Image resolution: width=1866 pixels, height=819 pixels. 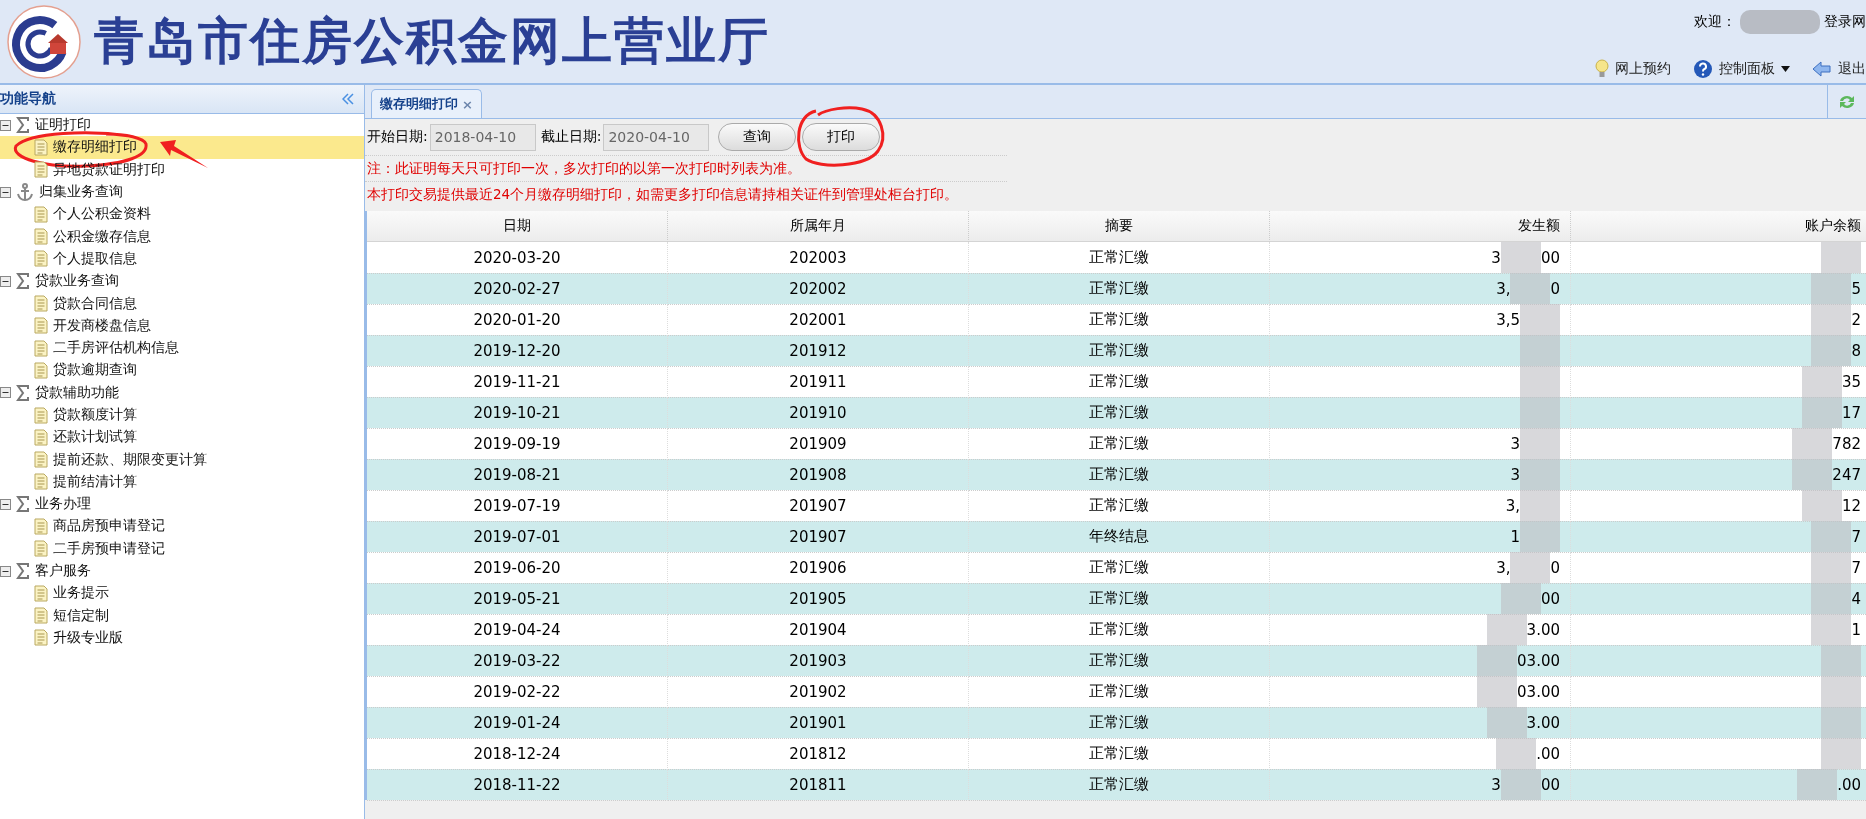 I want to click on tree-group: 客户服务, so click(x=182, y=571).